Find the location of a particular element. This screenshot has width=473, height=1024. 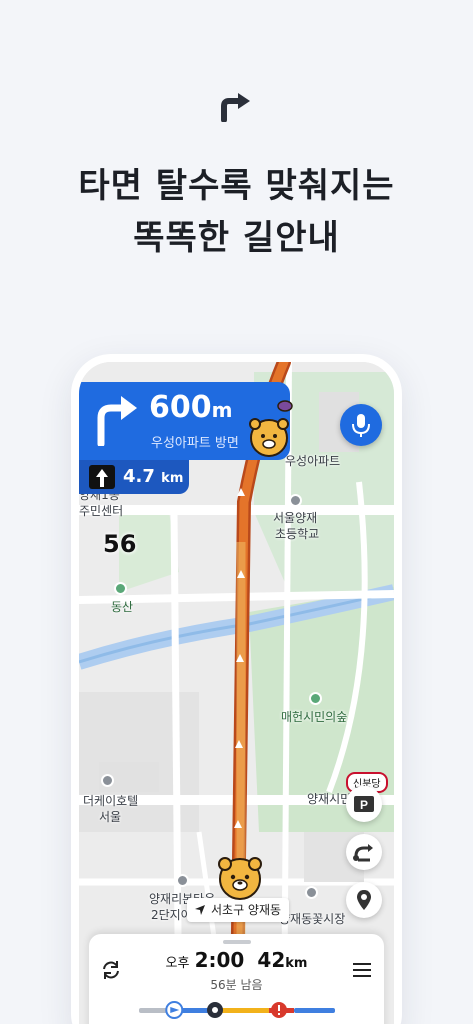

next-instruction-card: 4.7 km is located at coordinates (134, 477).